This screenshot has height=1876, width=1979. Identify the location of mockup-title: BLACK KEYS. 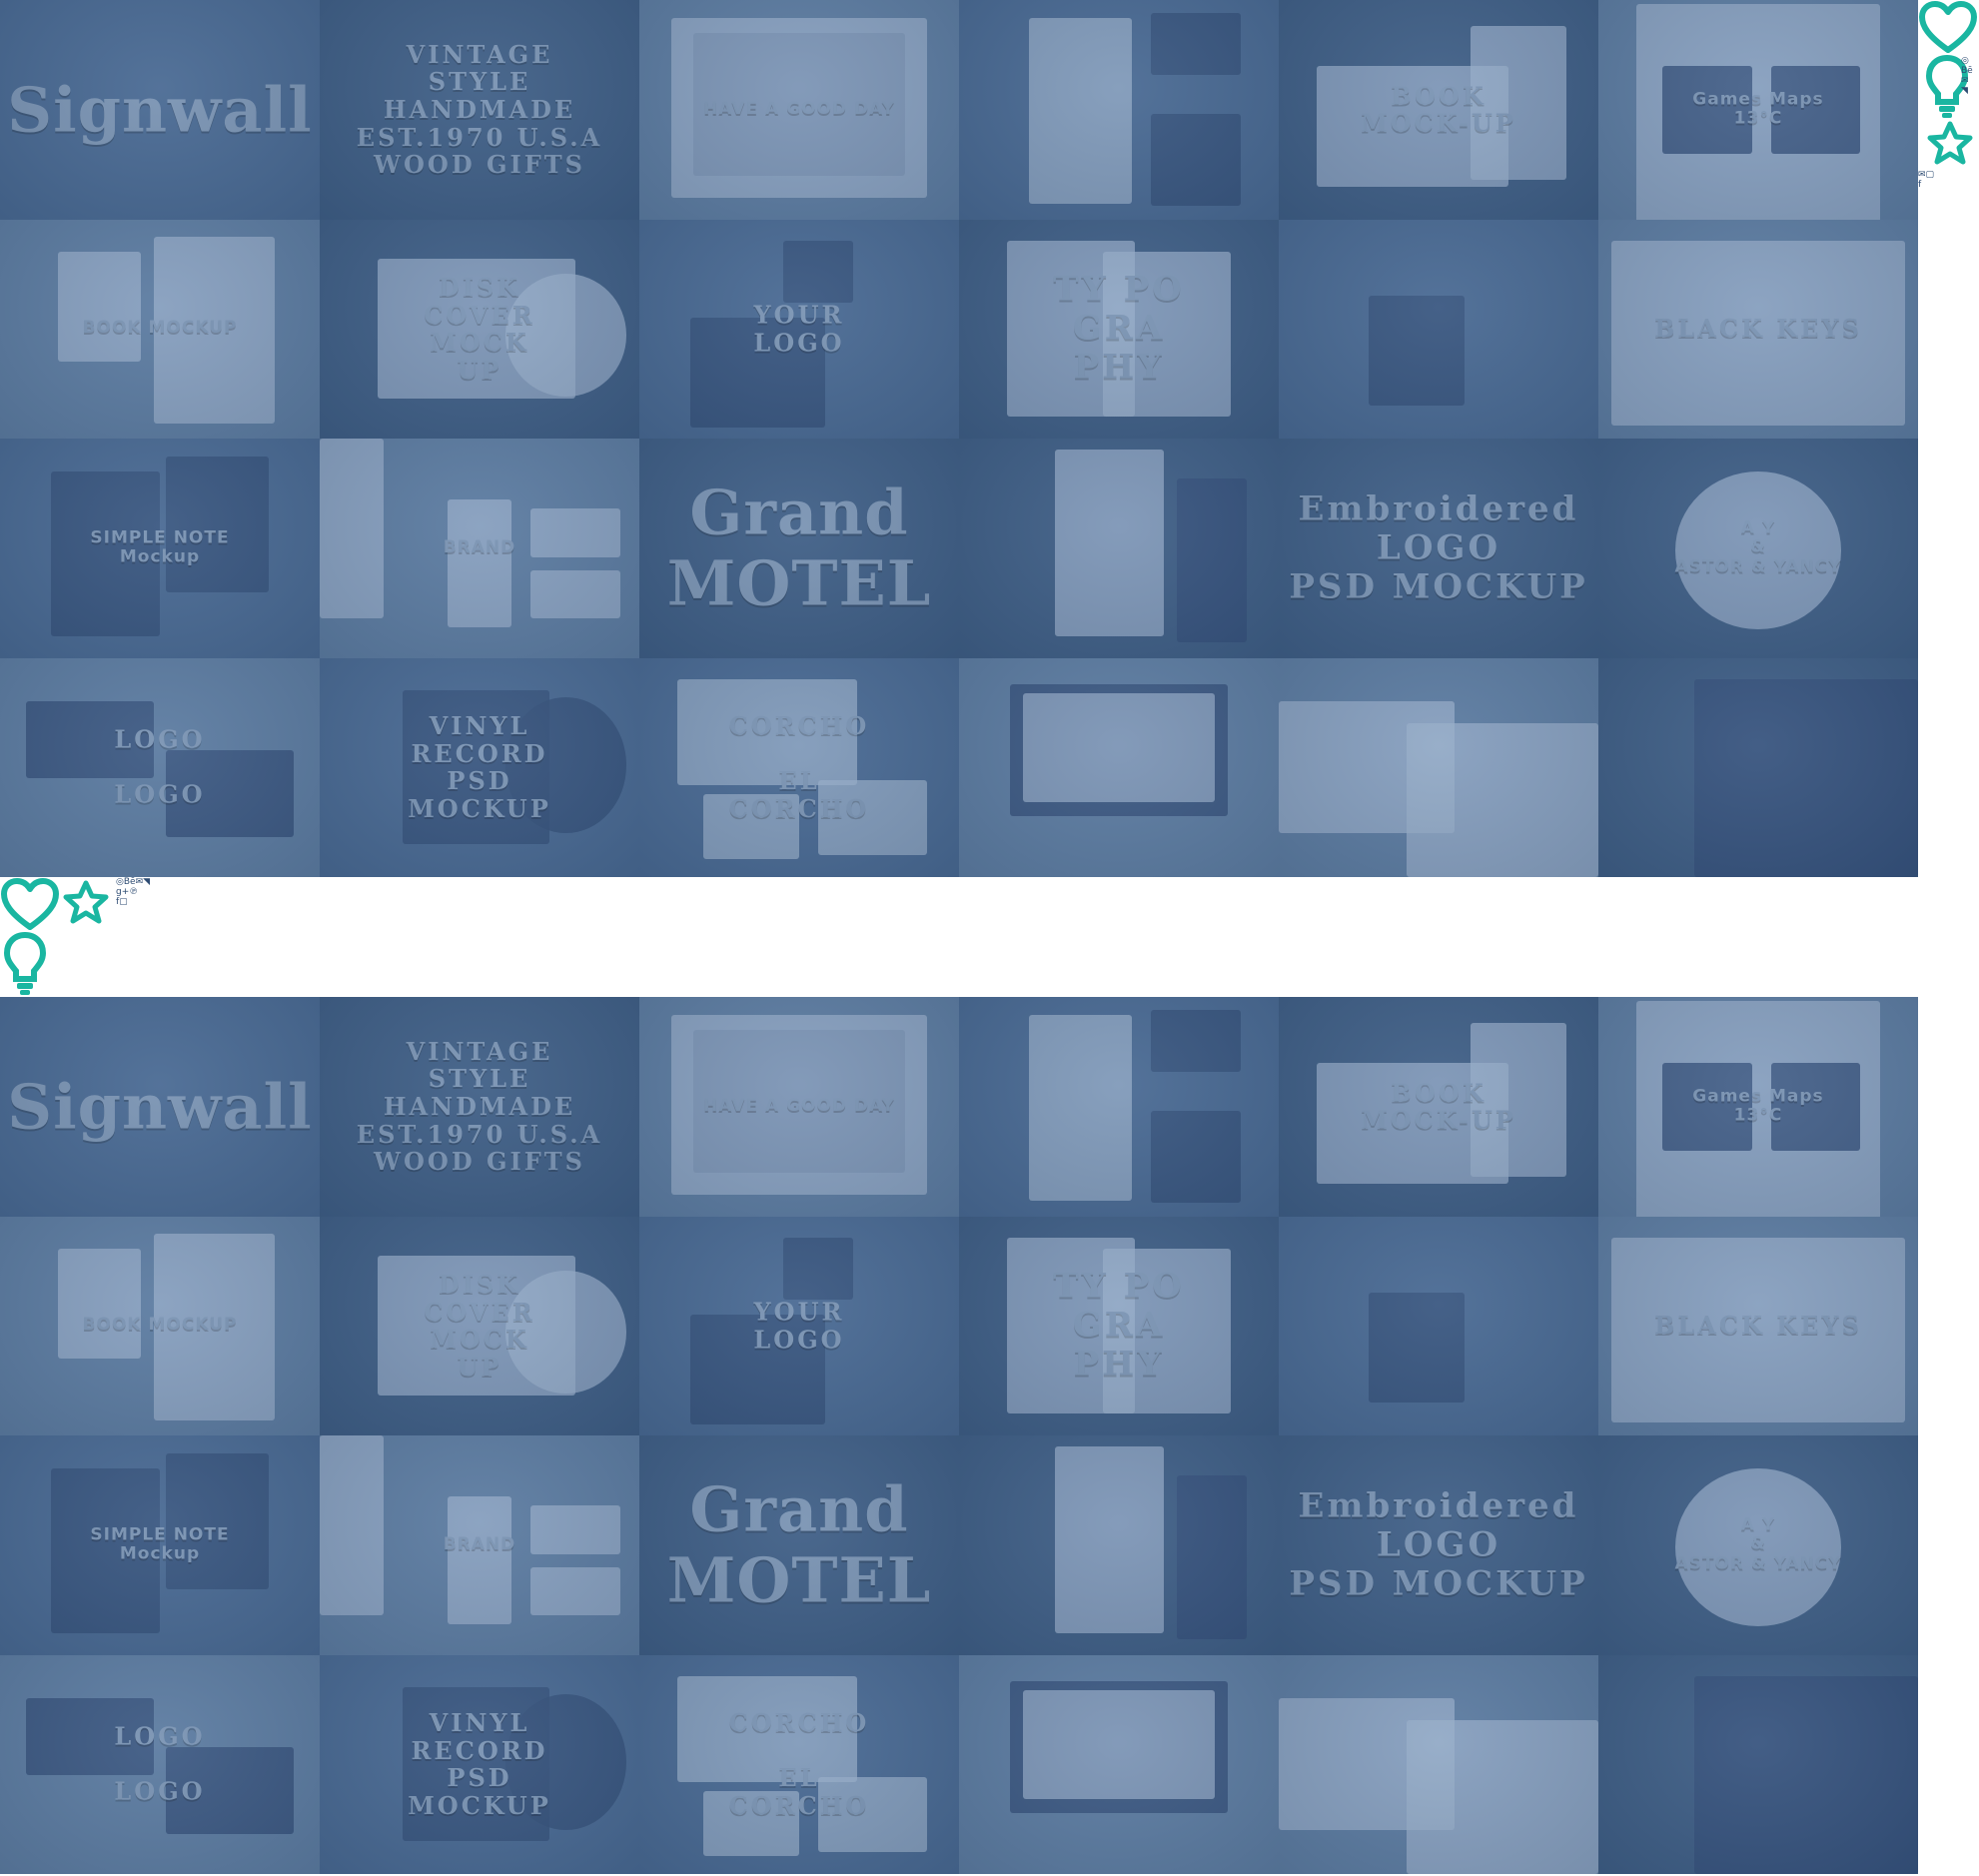
(1758, 1326).